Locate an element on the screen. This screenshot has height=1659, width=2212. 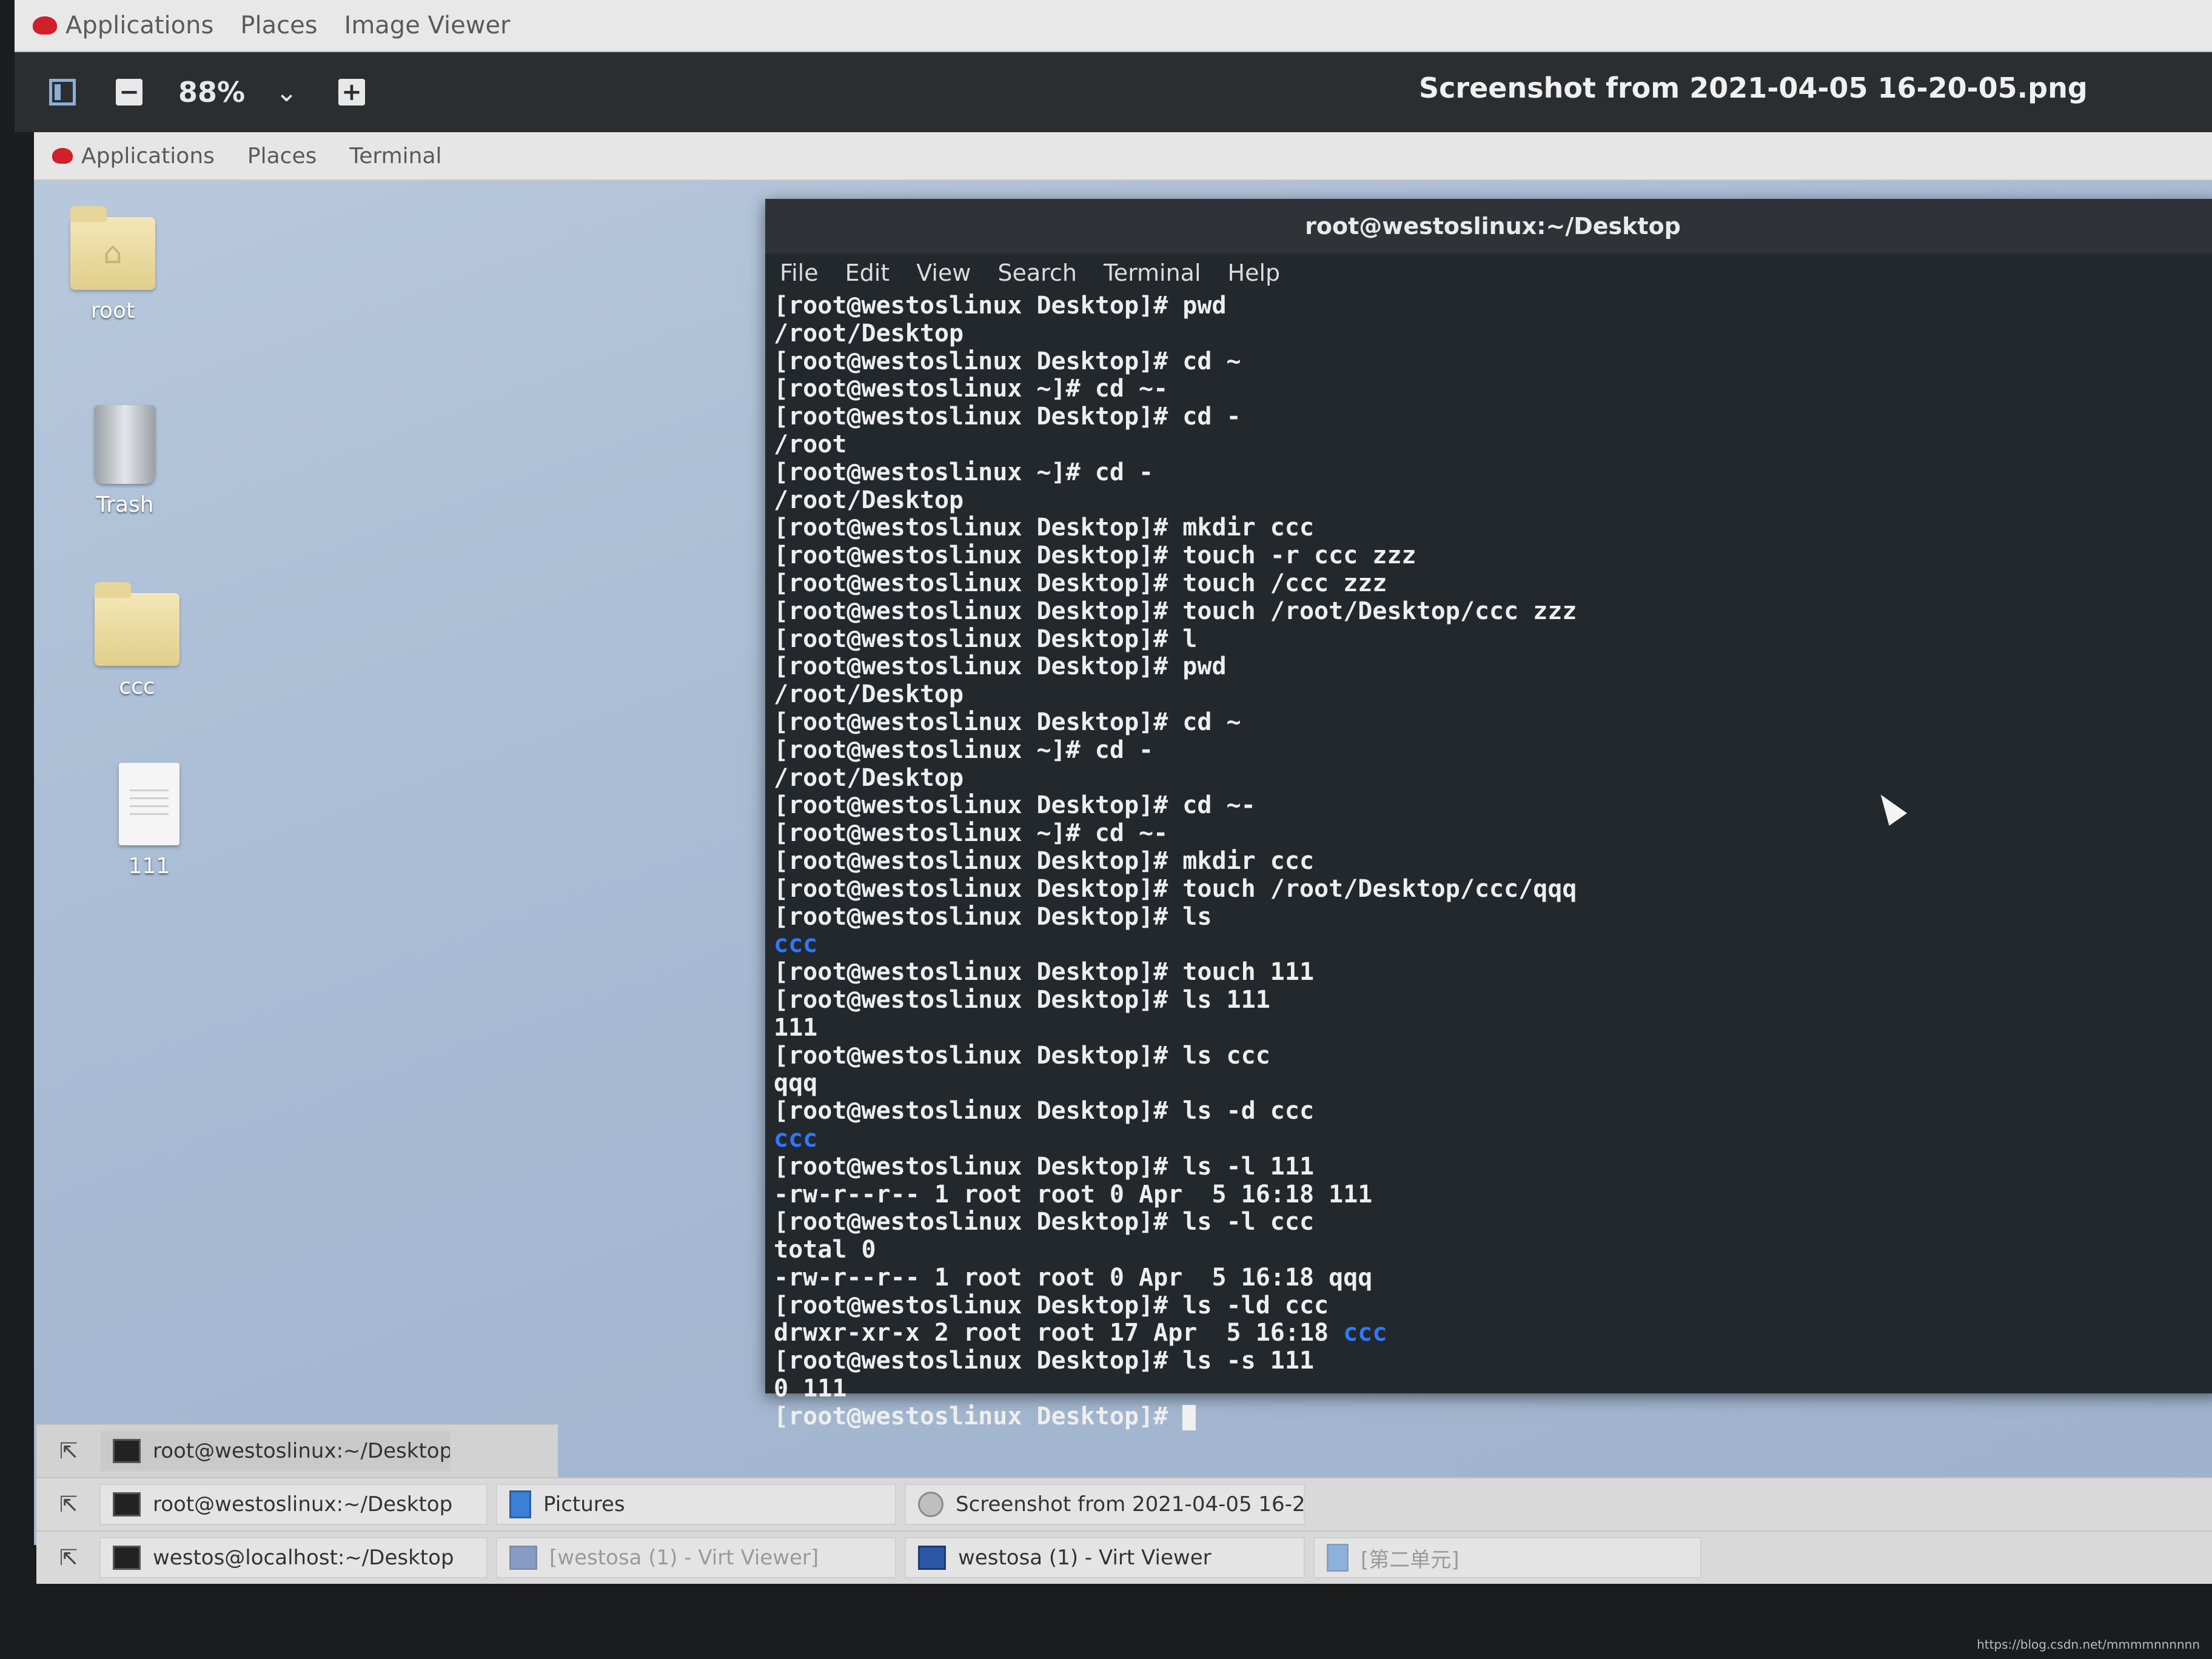
sidebar-toggle-button is located at coordinates (62, 92).